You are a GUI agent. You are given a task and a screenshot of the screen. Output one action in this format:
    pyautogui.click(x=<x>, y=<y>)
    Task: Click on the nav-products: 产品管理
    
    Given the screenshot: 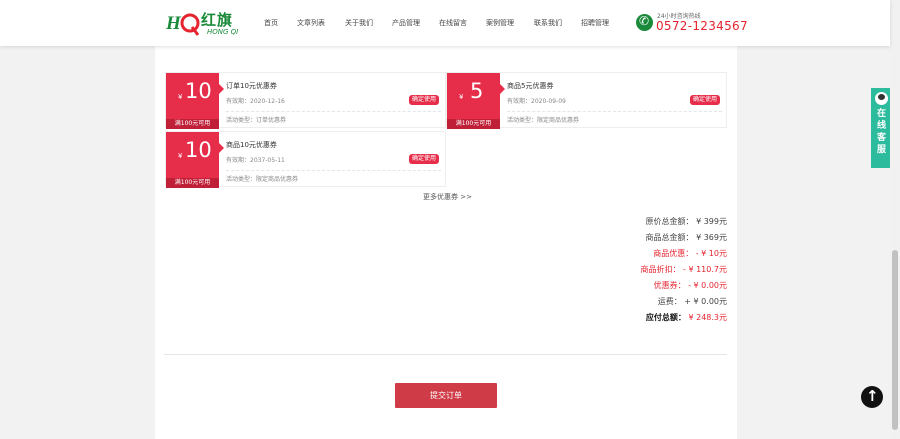 What is the action you would take?
    pyautogui.click(x=406, y=23)
    